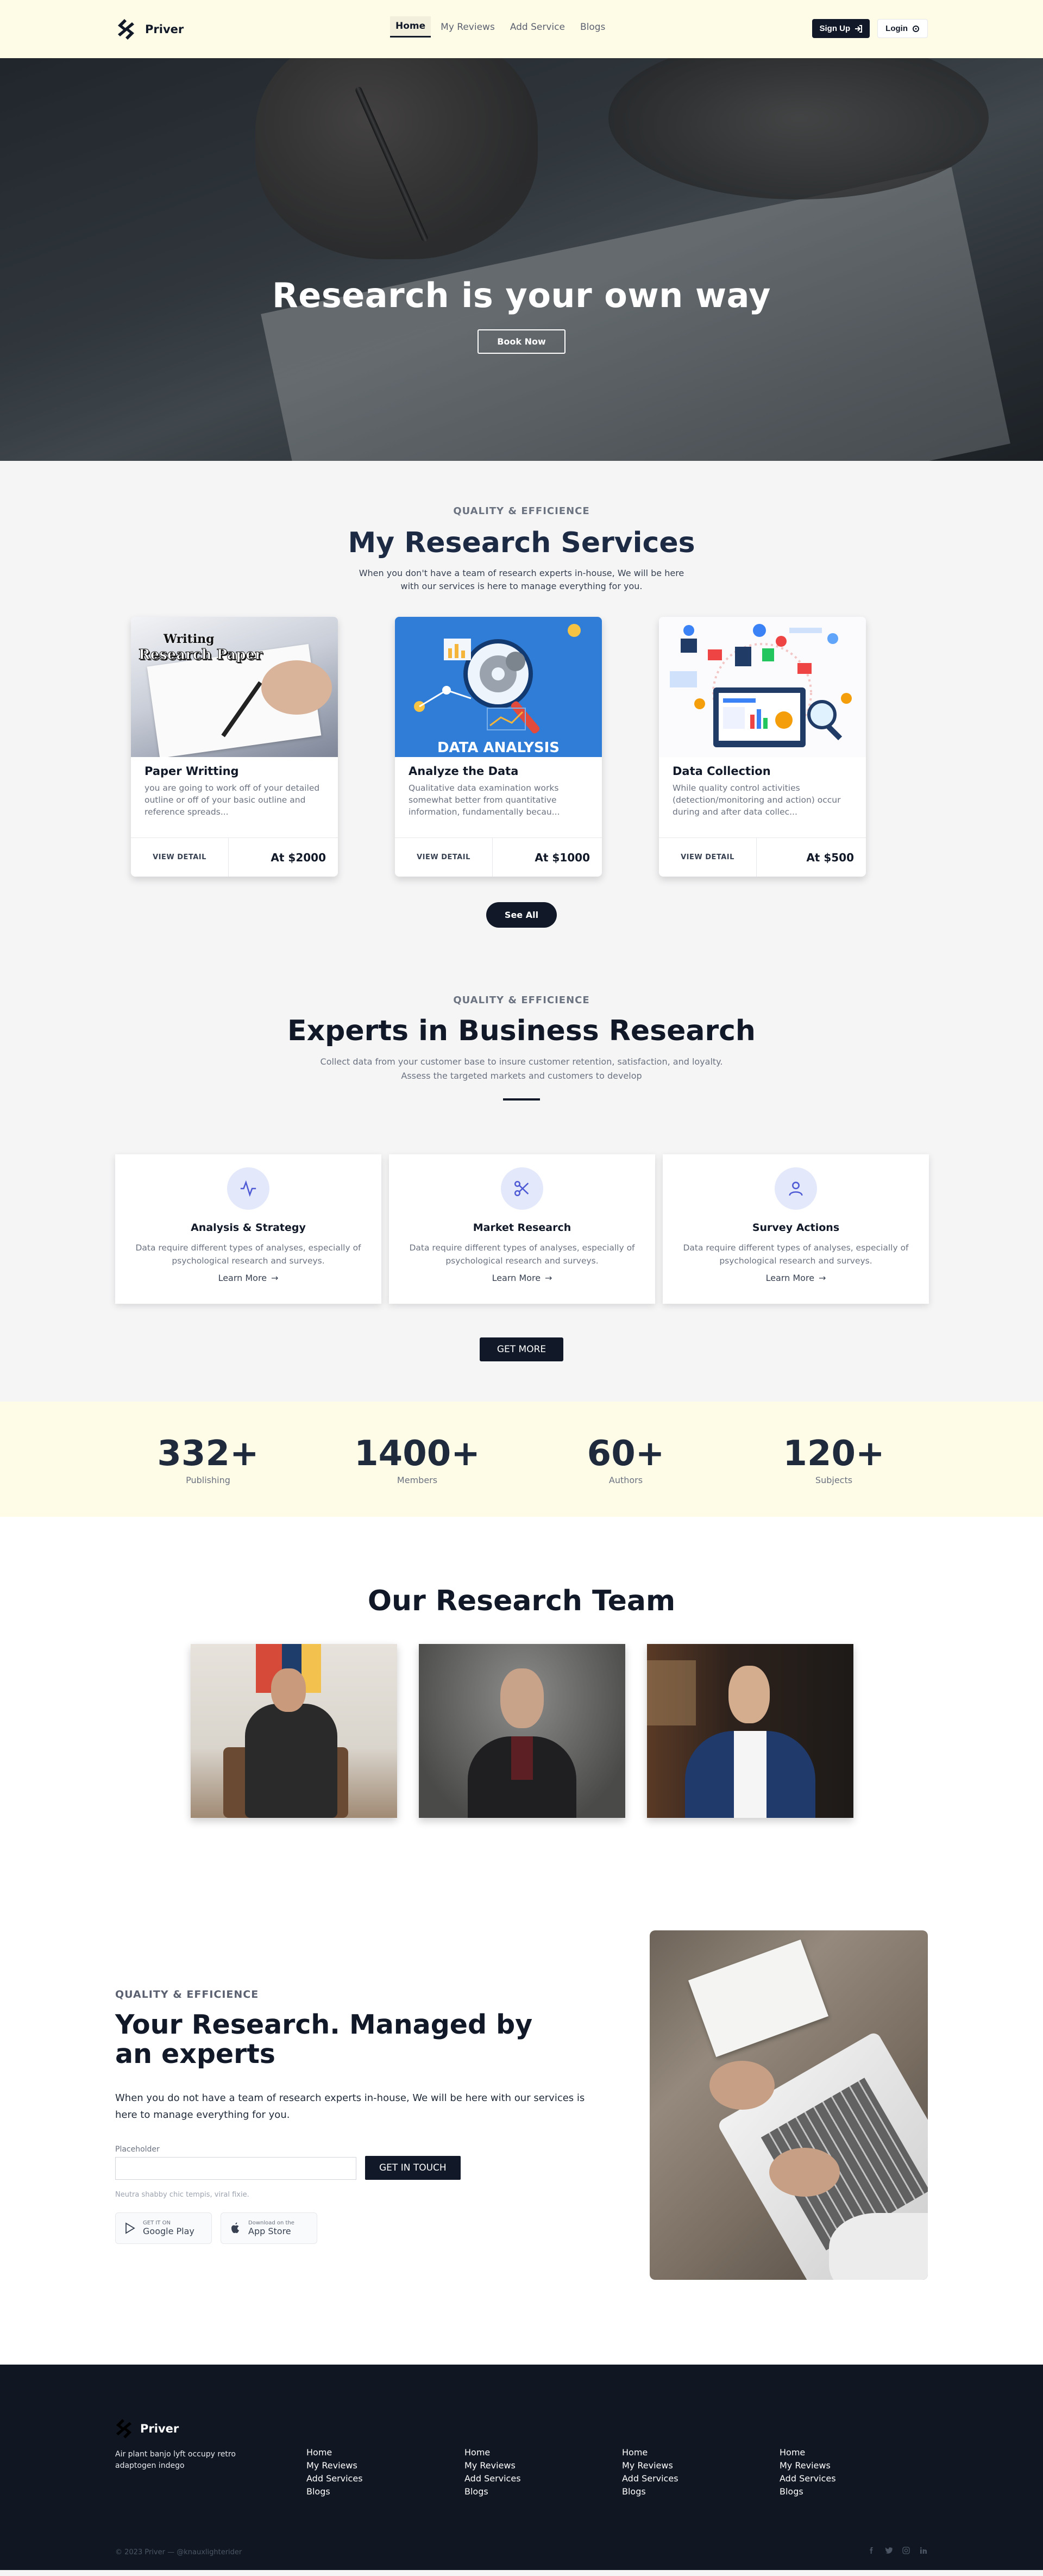 The width and height of the screenshot is (1043, 2576). I want to click on sleeve-shape, so click(878, 2246).